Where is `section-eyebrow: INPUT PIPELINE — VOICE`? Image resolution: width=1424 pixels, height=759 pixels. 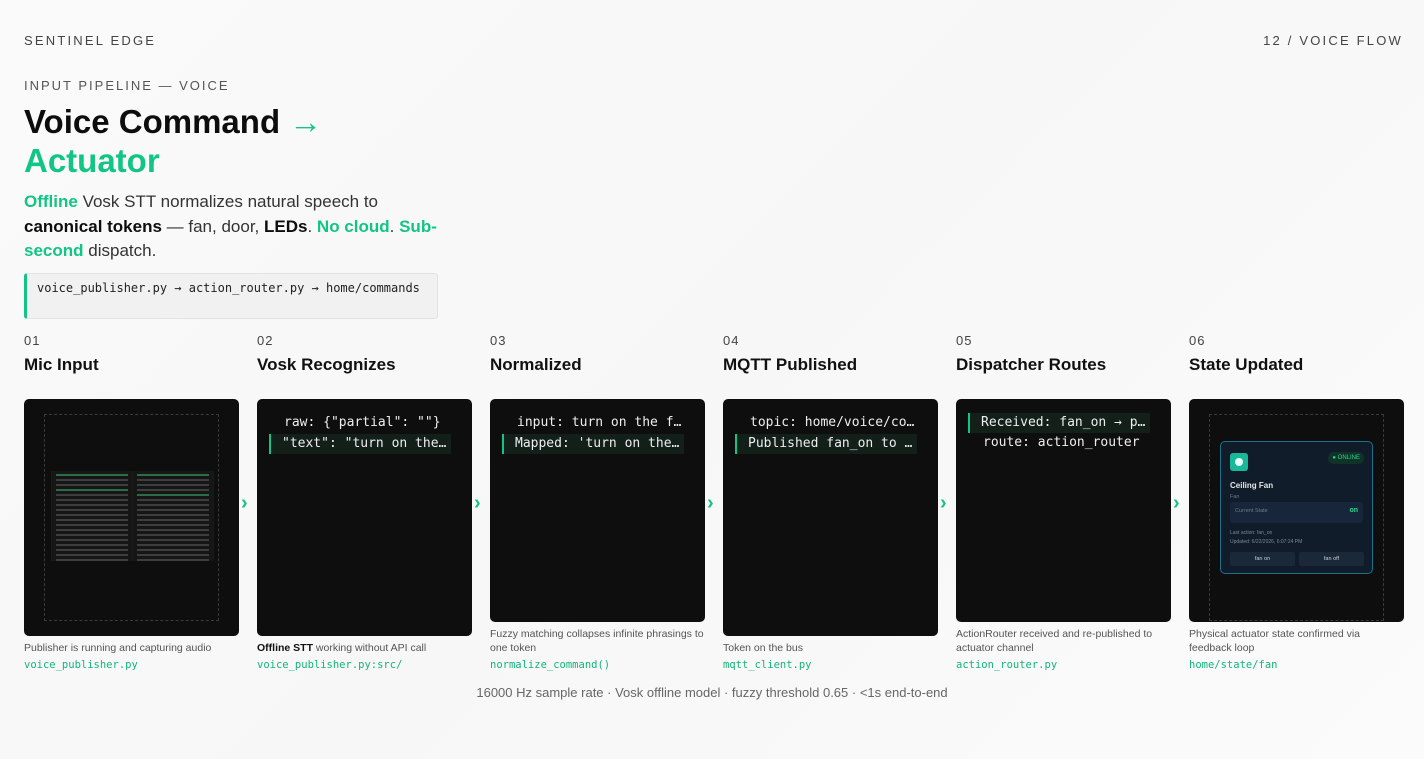 section-eyebrow: INPUT PIPELINE — VOICE is located at coordinates (127, 85).